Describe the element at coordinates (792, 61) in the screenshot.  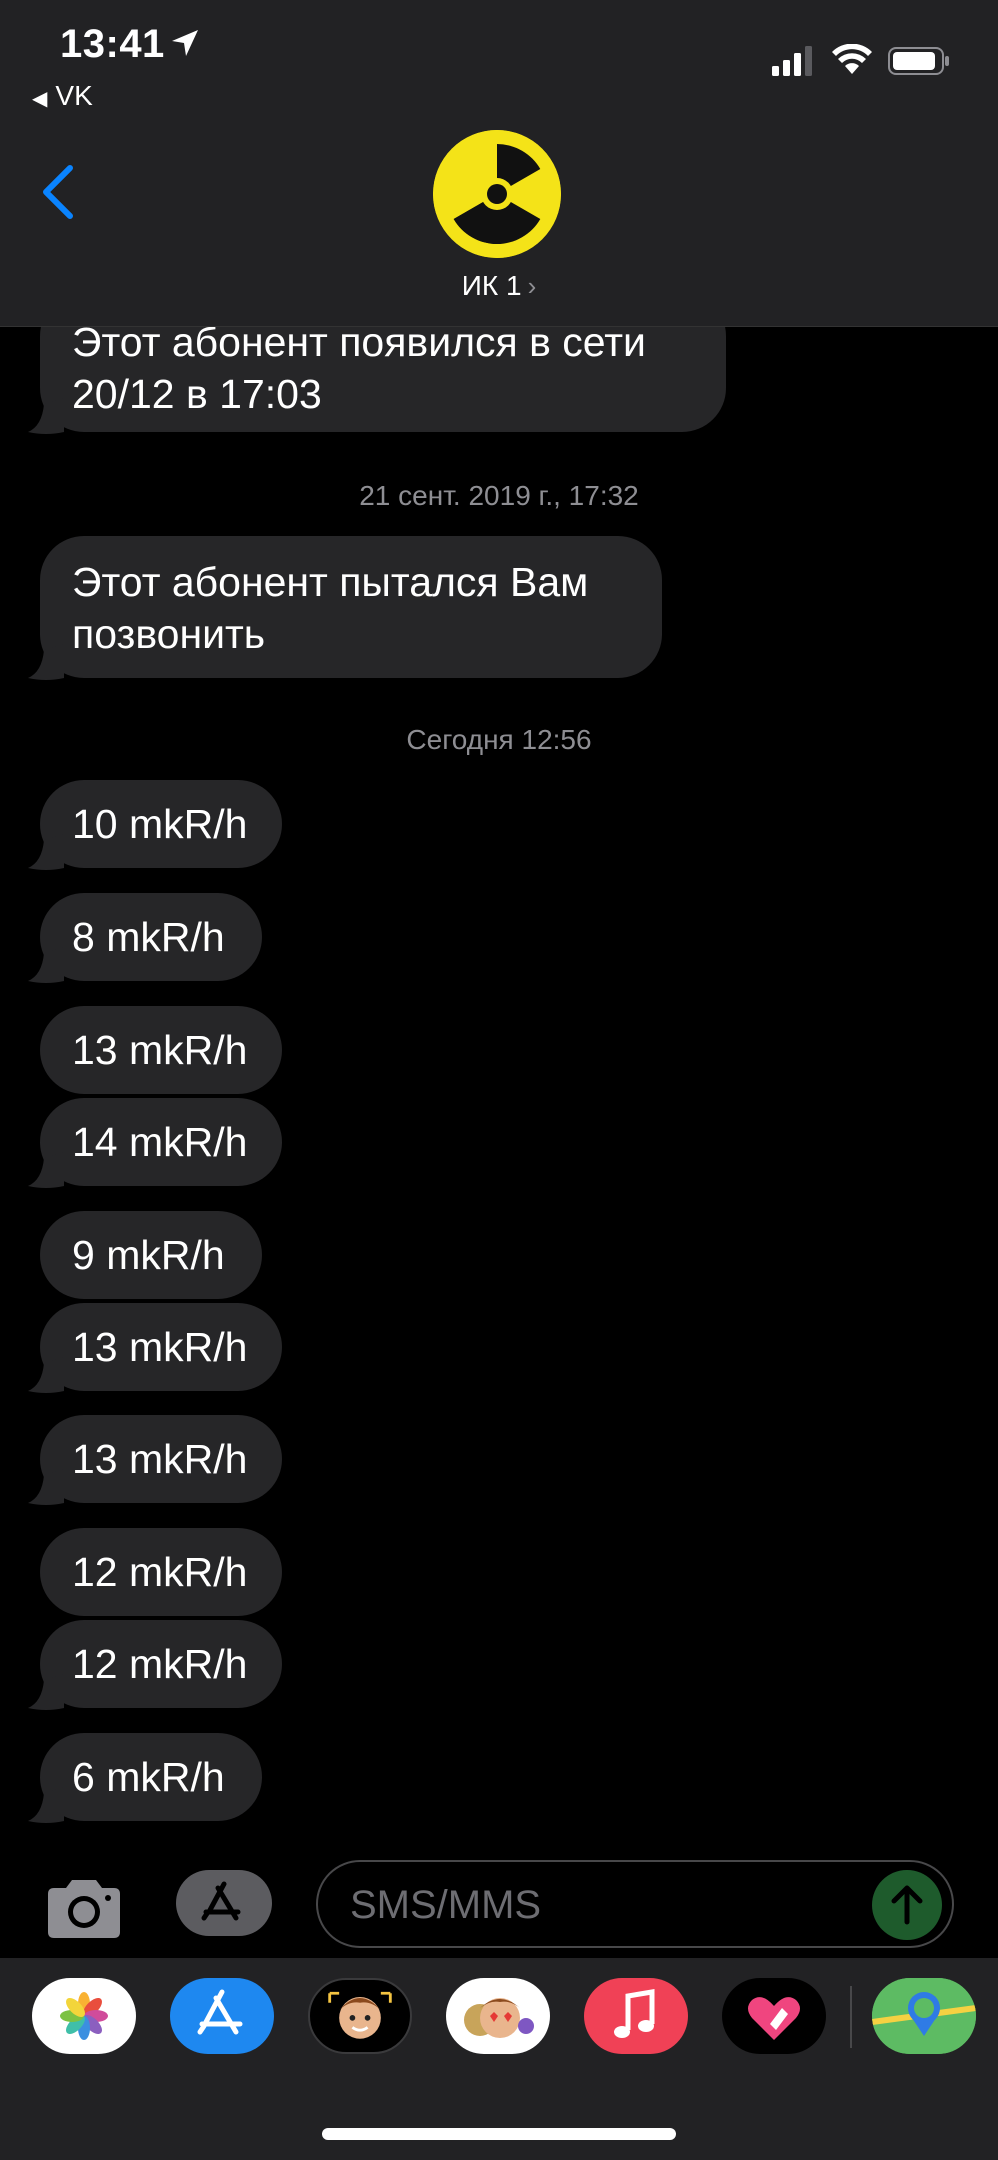
I see `cellular-signal-icon` at that location.